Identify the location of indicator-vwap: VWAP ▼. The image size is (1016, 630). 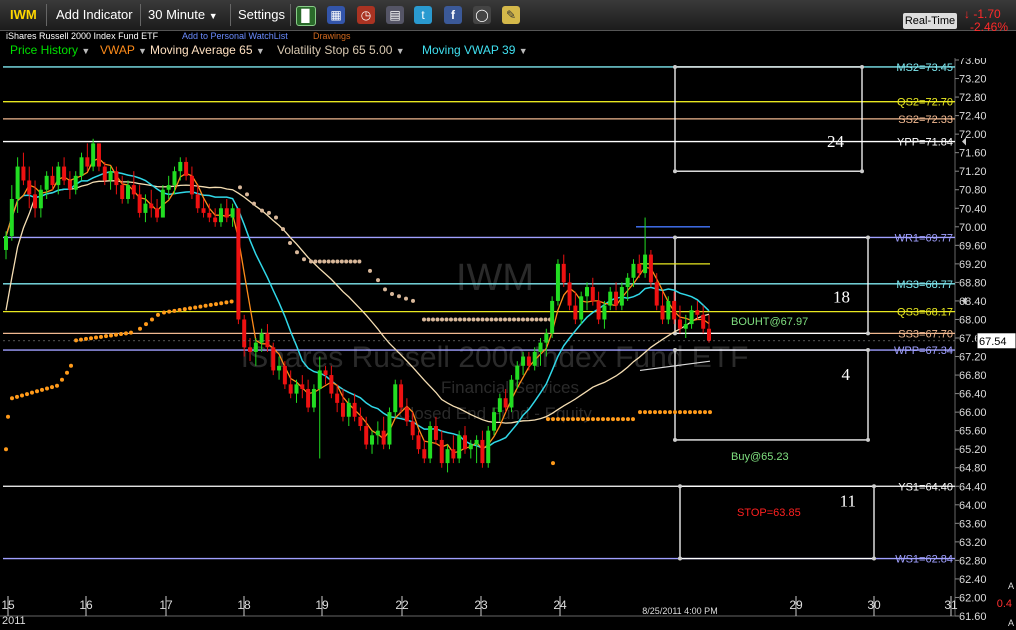
(123, 50).